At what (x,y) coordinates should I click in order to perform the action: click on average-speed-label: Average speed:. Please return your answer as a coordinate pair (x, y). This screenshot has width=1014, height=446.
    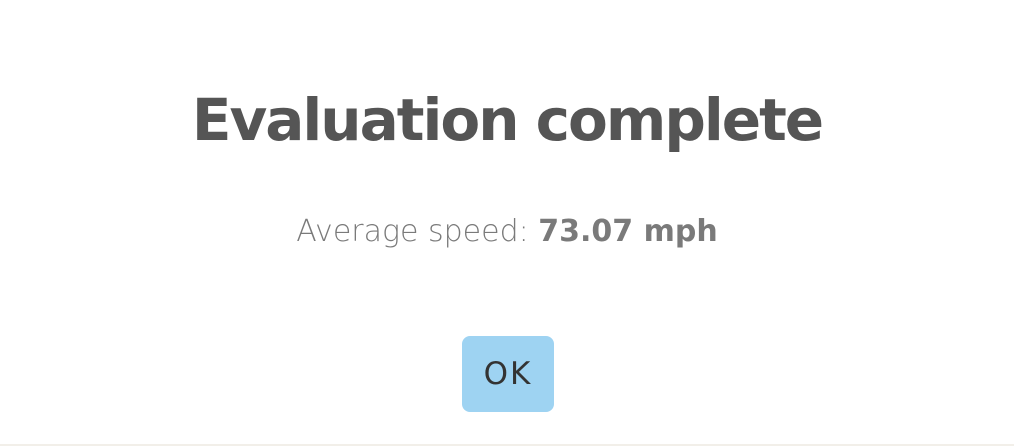
    Looking at the image, I should click on (417, 231).